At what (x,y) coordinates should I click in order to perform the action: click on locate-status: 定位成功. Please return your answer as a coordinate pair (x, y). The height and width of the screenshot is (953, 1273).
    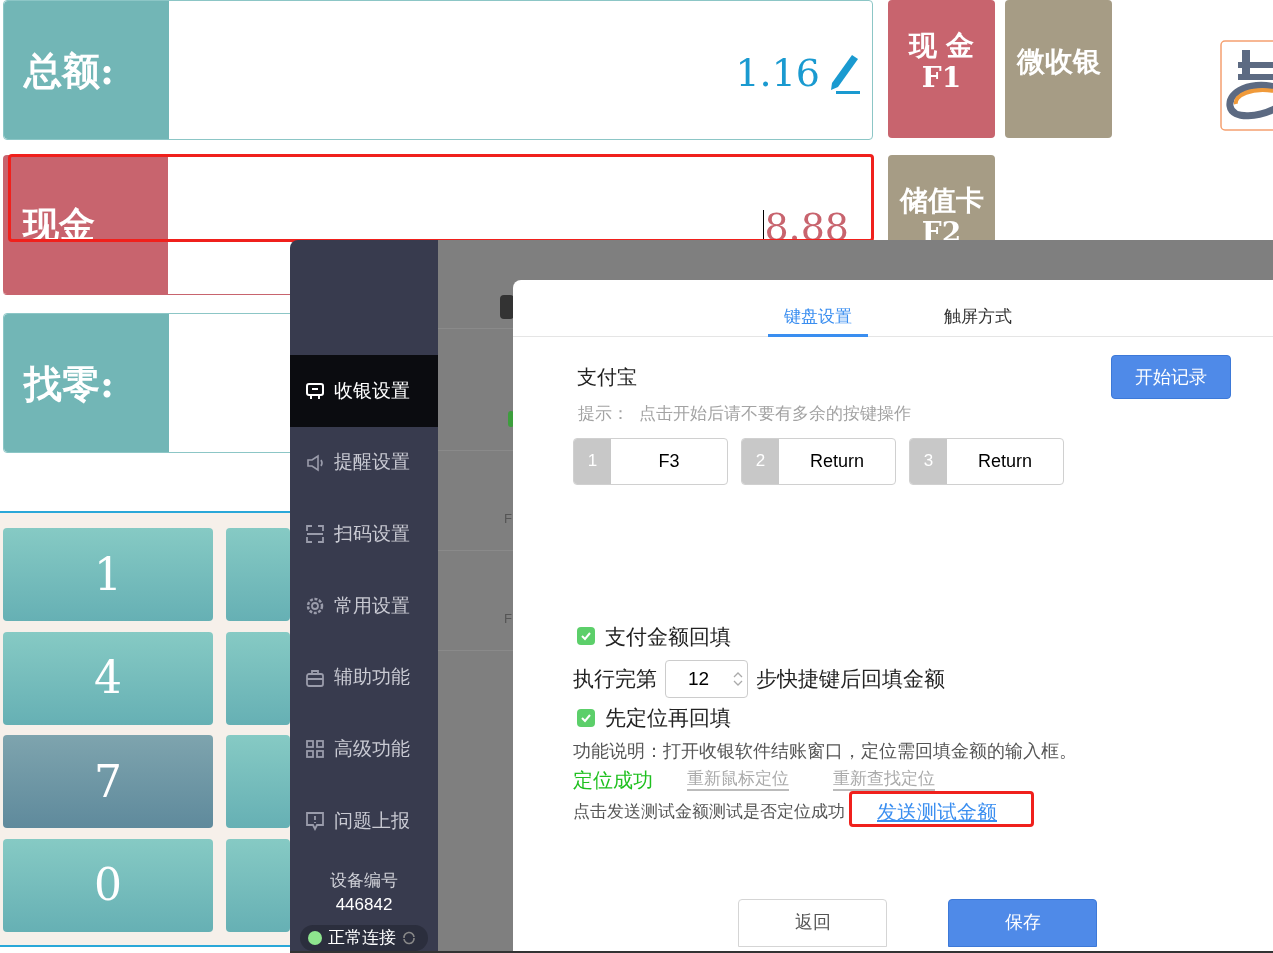
    Looking at the image, I should click on (613, 780).